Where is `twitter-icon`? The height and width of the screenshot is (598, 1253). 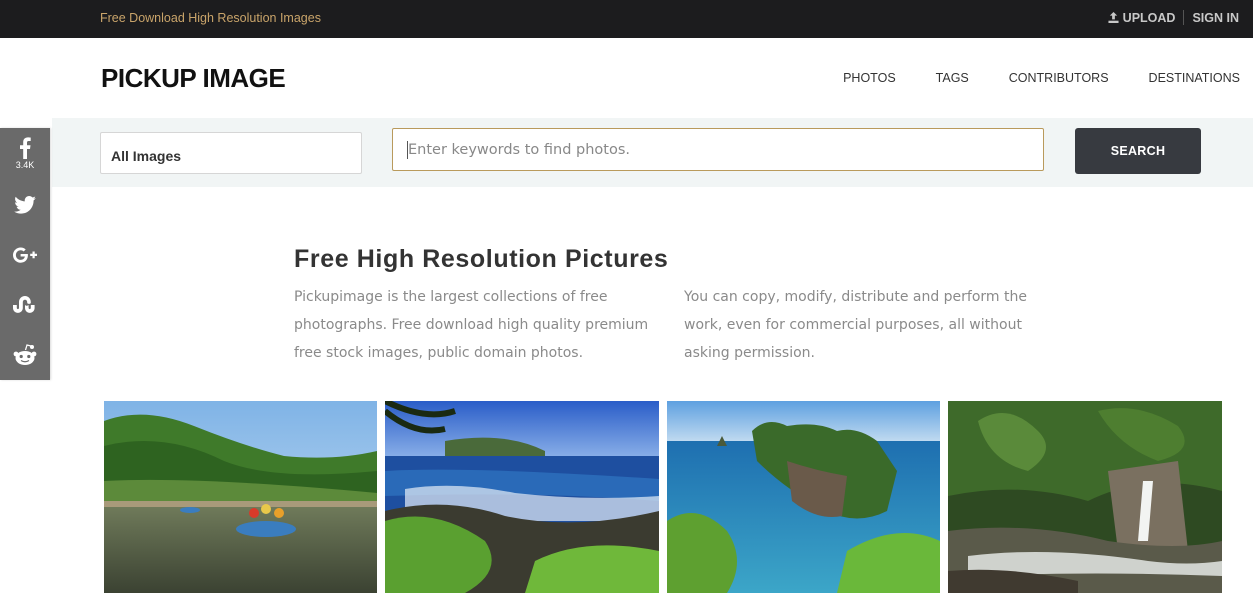
twitter-icon is located at coordinates (25, 205).